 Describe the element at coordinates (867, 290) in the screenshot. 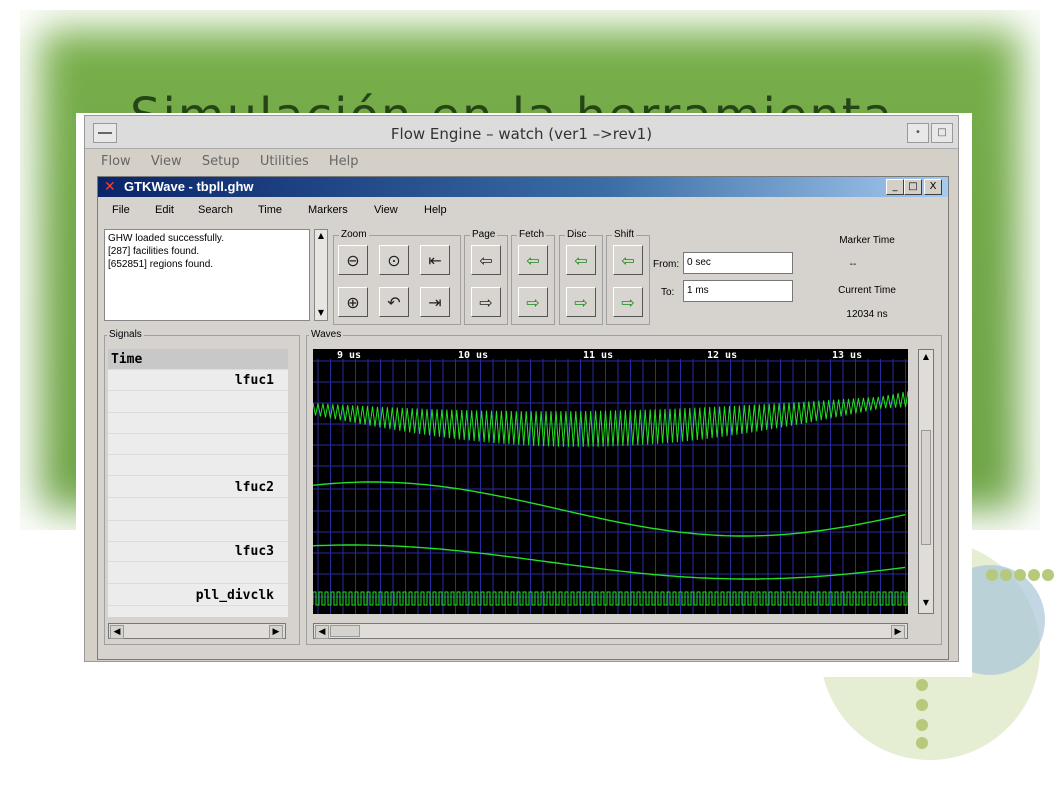

I see `current-time-label: Current Time` at that location.